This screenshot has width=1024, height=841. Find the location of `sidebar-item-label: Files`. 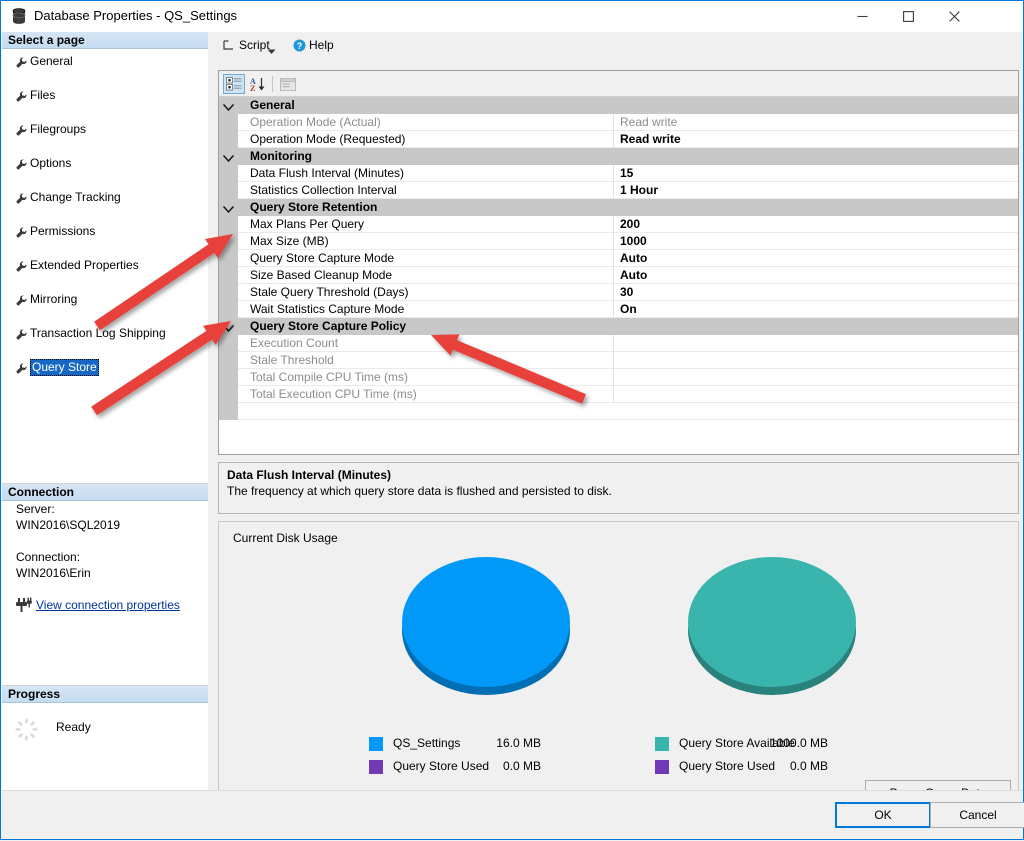

sidebar-item-label: Files is located at coordinates (43, 95).